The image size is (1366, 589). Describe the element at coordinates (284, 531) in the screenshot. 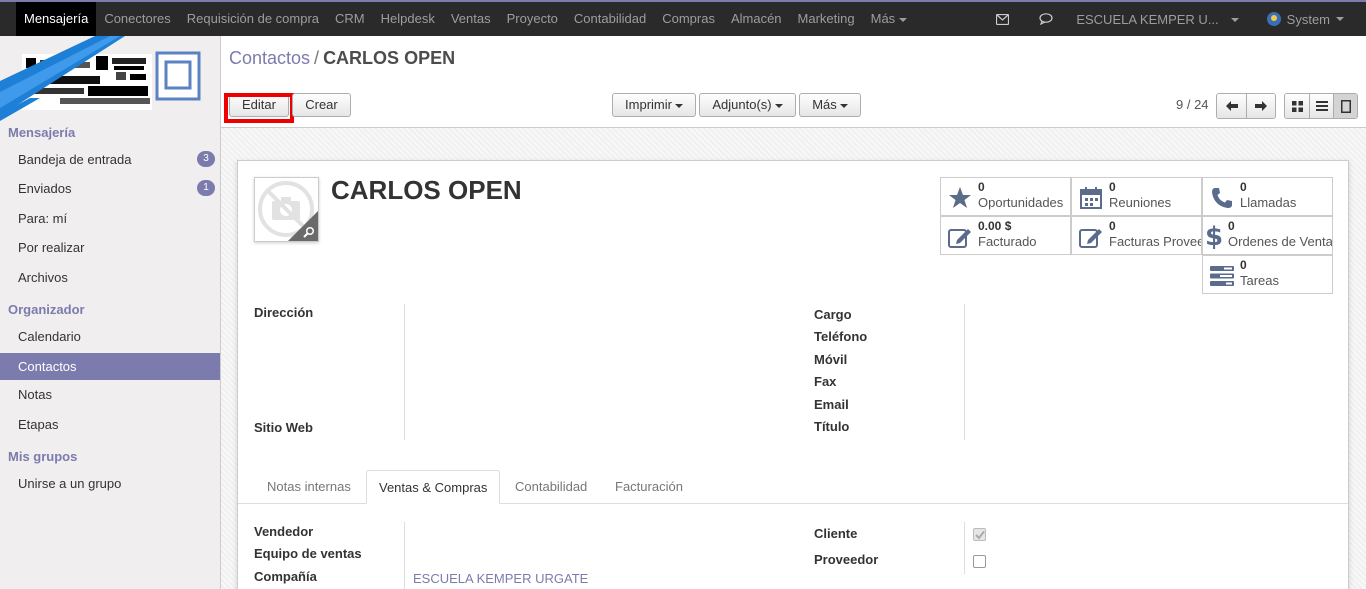

I see `salesperson-label: Vendedor` at that location.